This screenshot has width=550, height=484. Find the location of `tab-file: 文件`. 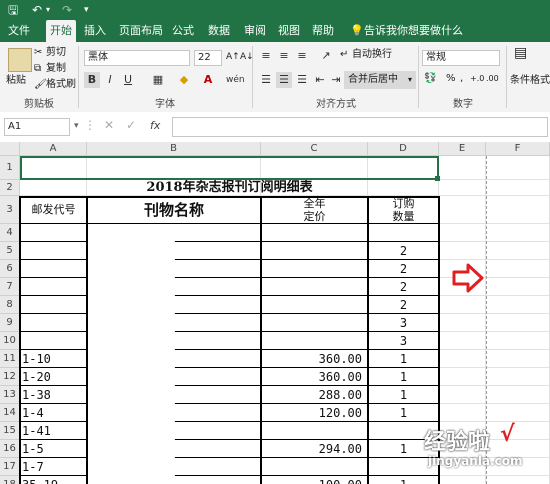

tab-file: 文件 is located at coordinates (19, 31).